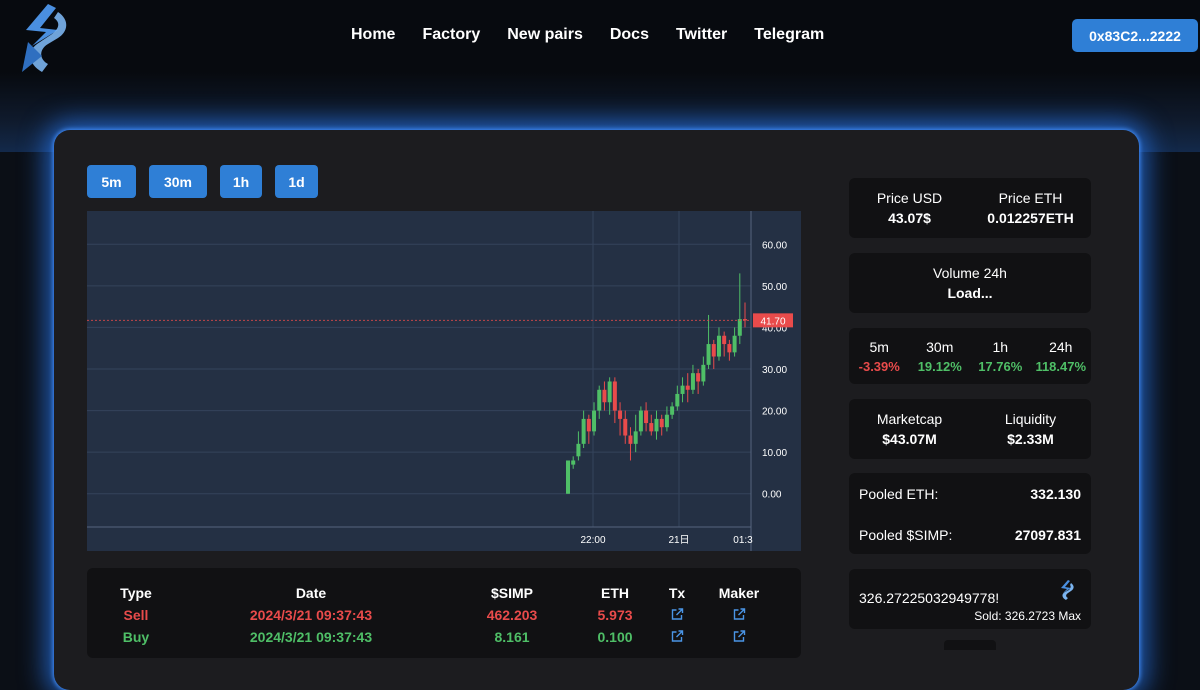  What do you see at coordinates (789, 35) in the screenshot?
I see `nav-telegram: Telegram` at bounding box center [789, 35].